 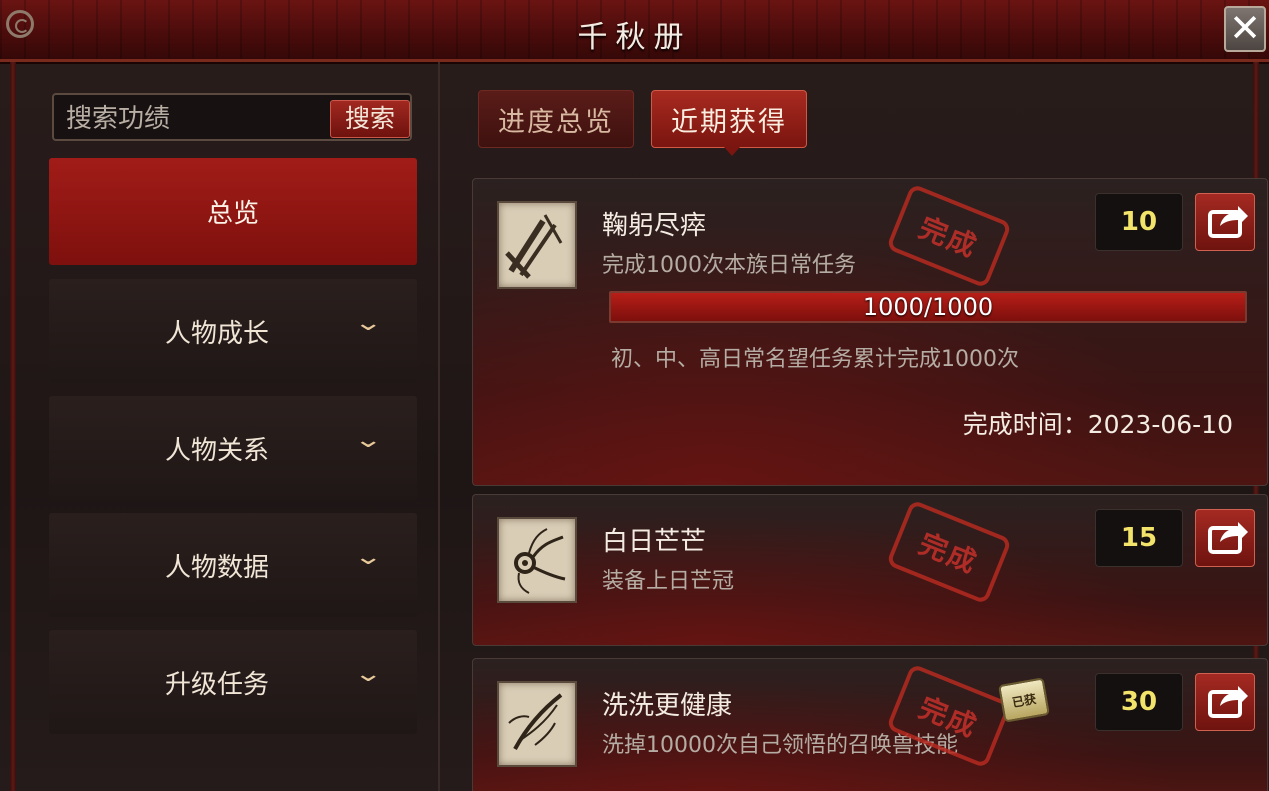 What do you see at coordinates (537, 560) in the screenshot?
I see `sun-crown-icon` at bounding box center [537, 560].